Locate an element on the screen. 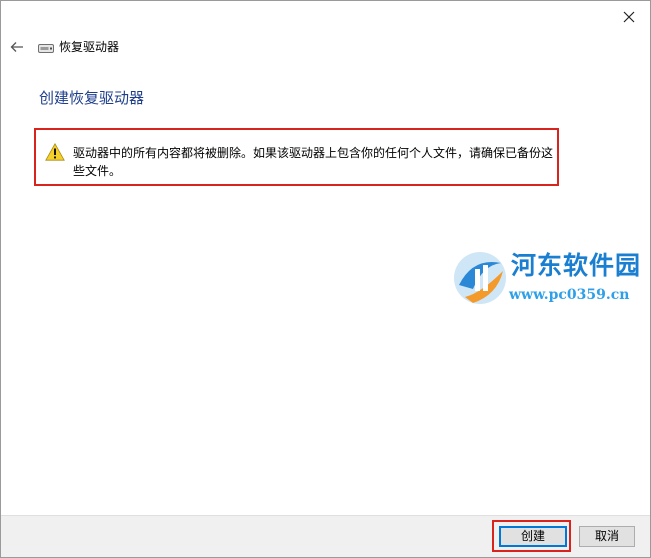  page-heading: 创建恢复驱动器 is located at coordinates (92, 98).